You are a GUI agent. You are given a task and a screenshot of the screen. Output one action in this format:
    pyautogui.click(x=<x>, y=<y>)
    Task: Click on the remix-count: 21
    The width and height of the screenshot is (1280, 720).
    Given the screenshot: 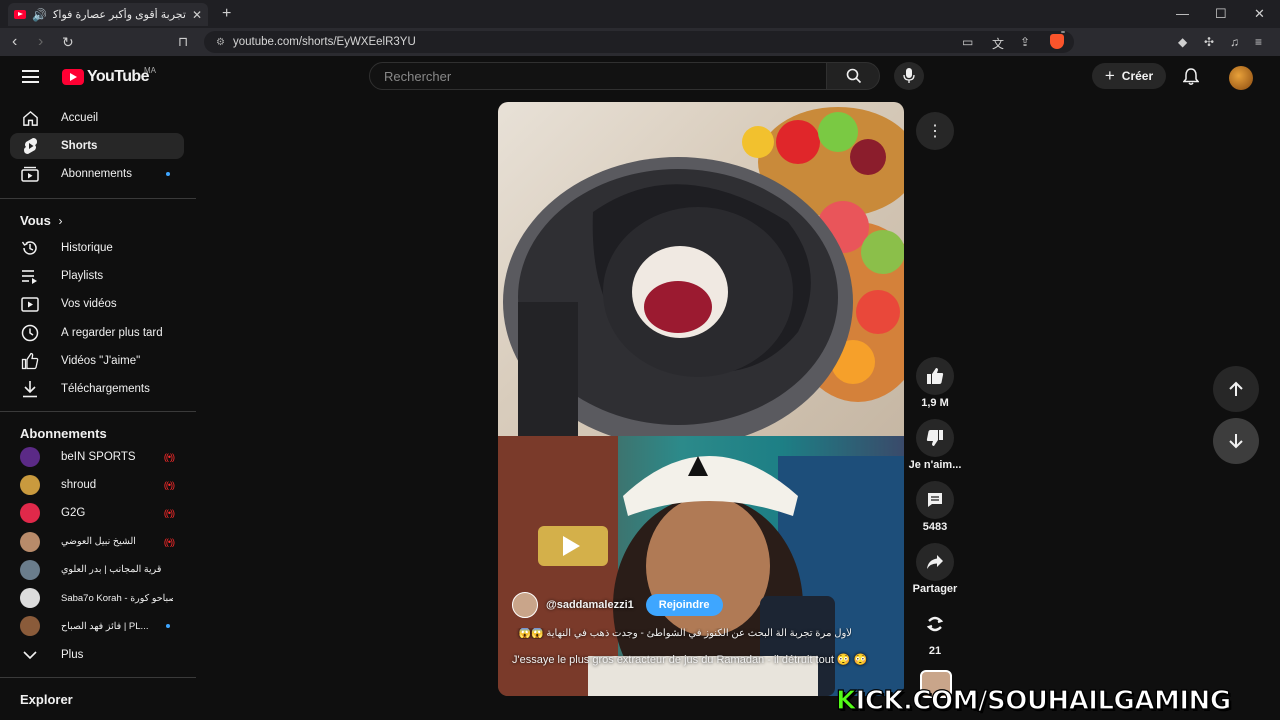 What is the action you would take?
    pyautogui.click(x=935, y=651)
    